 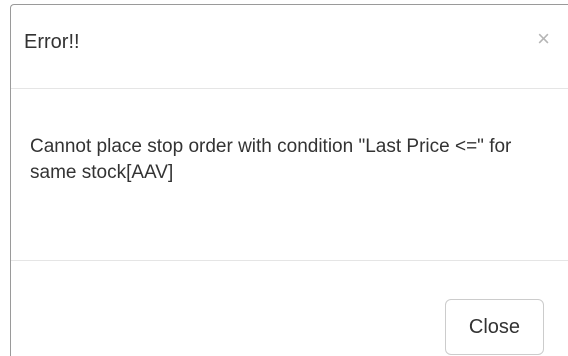 I want to click on close-icon: ×, so click(x=543, y=39).